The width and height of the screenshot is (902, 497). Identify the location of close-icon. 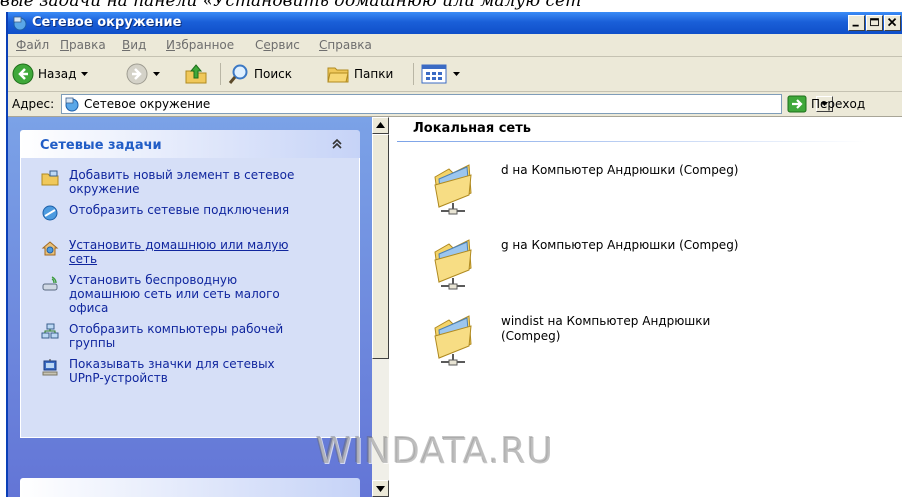
(892, 22).